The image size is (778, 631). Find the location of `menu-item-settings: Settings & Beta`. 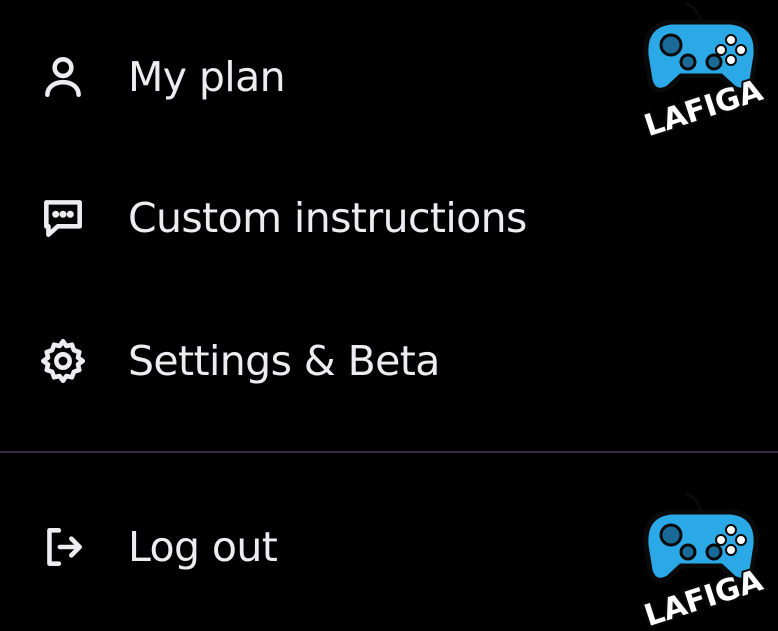

menu-item-settings: Settings & Beta is located at coordinates (300, 361).